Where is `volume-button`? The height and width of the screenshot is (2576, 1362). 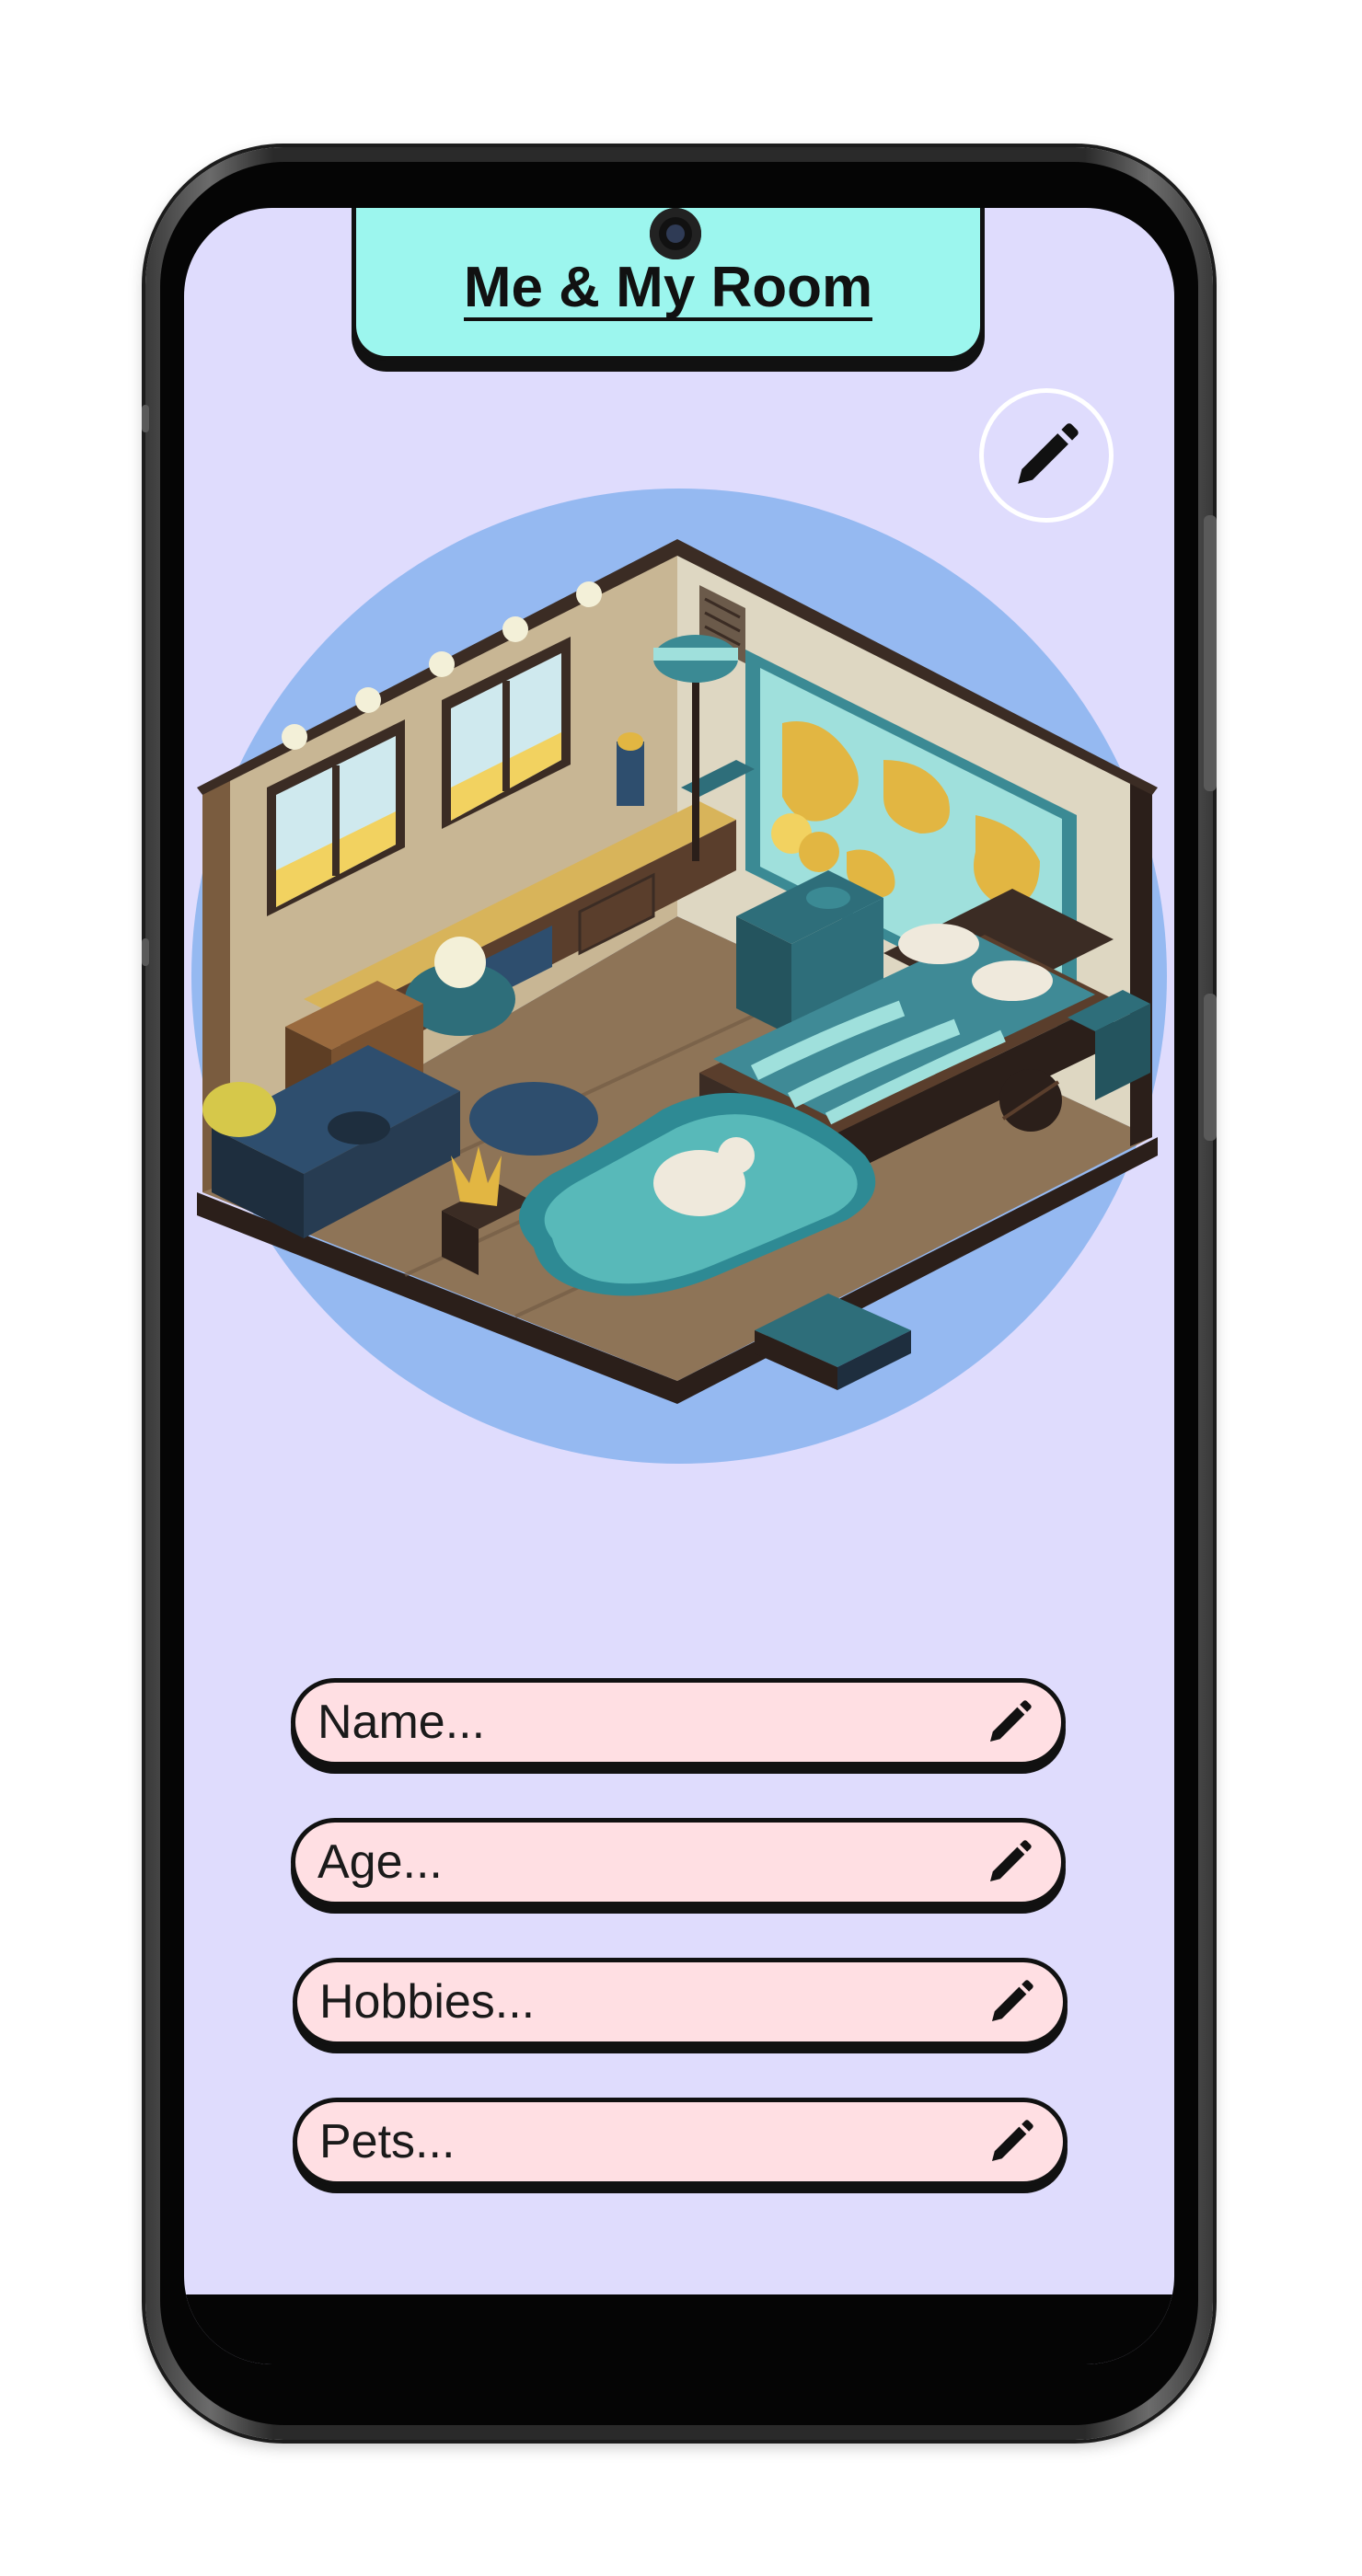
volume-button is located at coordinates (1210, 653).